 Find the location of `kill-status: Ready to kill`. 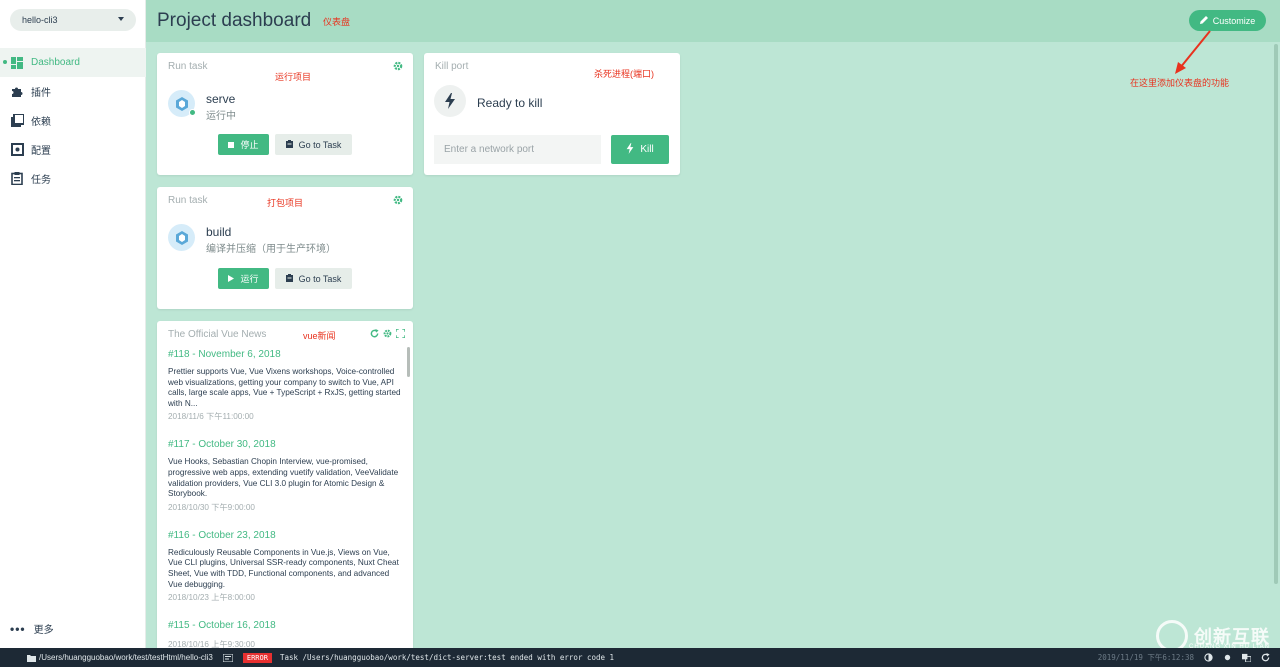

kill-status: Ready to kill is located at coordinates (510, 103).